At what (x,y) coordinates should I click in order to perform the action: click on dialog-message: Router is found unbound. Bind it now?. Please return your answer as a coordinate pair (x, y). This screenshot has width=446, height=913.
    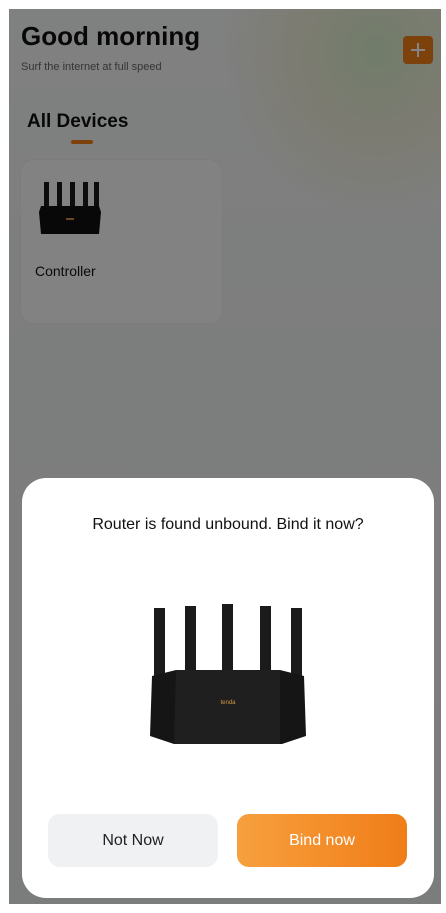
    Looking at the image, I should click on (228, 524).